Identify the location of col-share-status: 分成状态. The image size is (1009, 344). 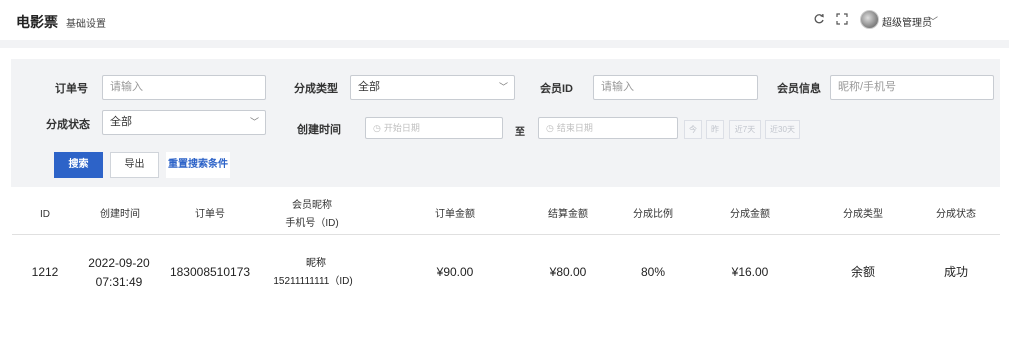
(956, 214).